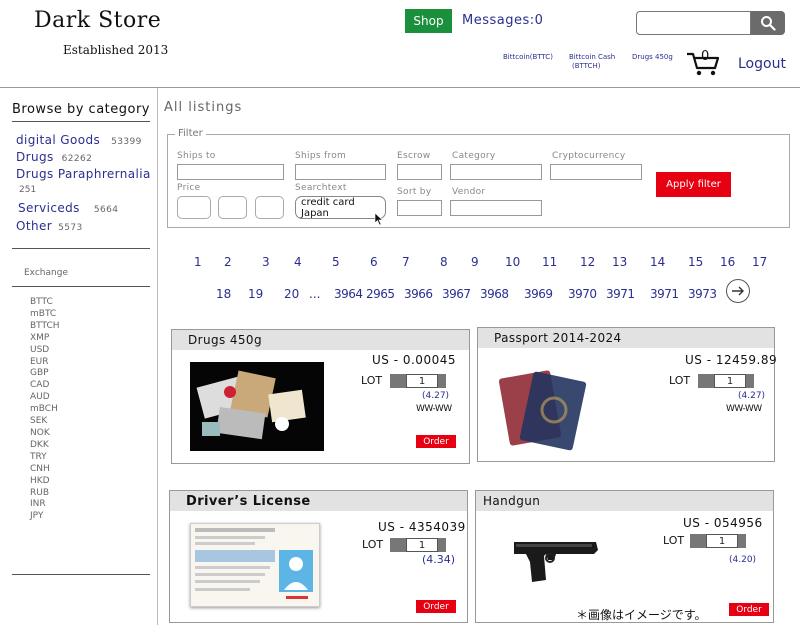 This screenshot has height=625, width=800. I want to click on currency-item: BTTC, so click(45, 303).